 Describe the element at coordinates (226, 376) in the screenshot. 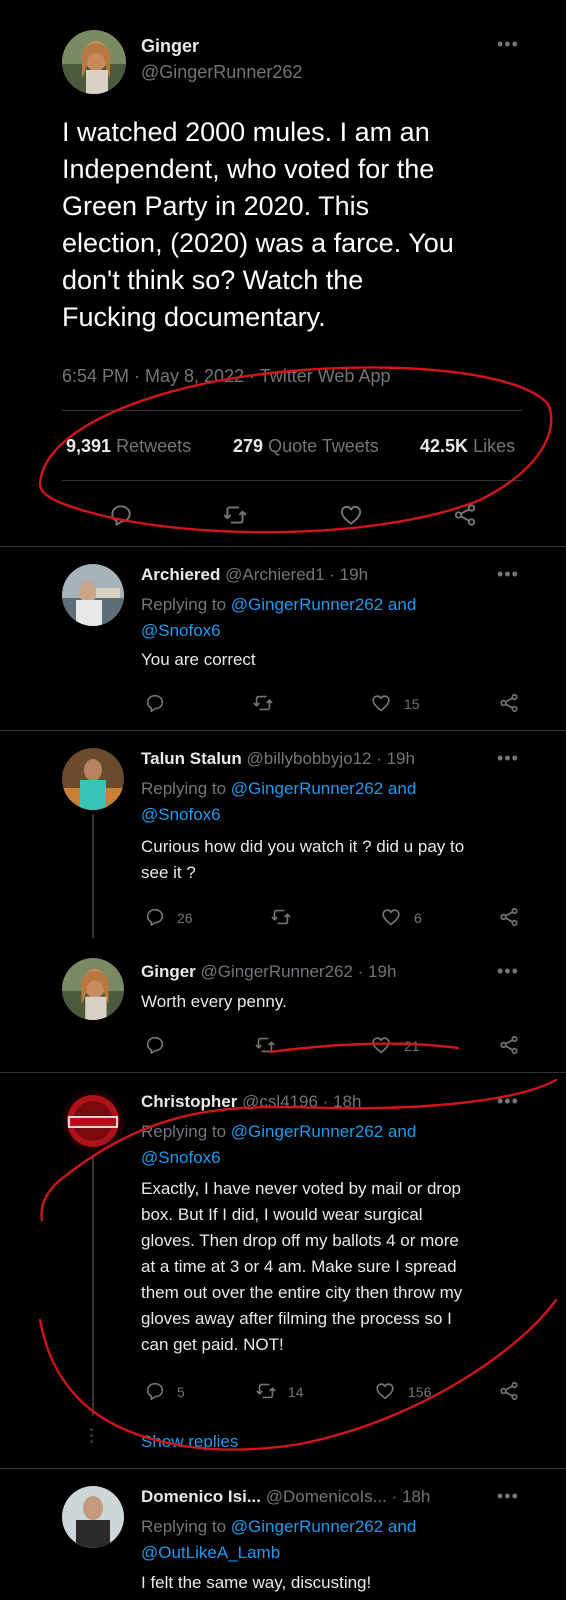

I see `tweet-meta: 6:54 PM · May 8, 2022 · Twitter Web App` at that location.